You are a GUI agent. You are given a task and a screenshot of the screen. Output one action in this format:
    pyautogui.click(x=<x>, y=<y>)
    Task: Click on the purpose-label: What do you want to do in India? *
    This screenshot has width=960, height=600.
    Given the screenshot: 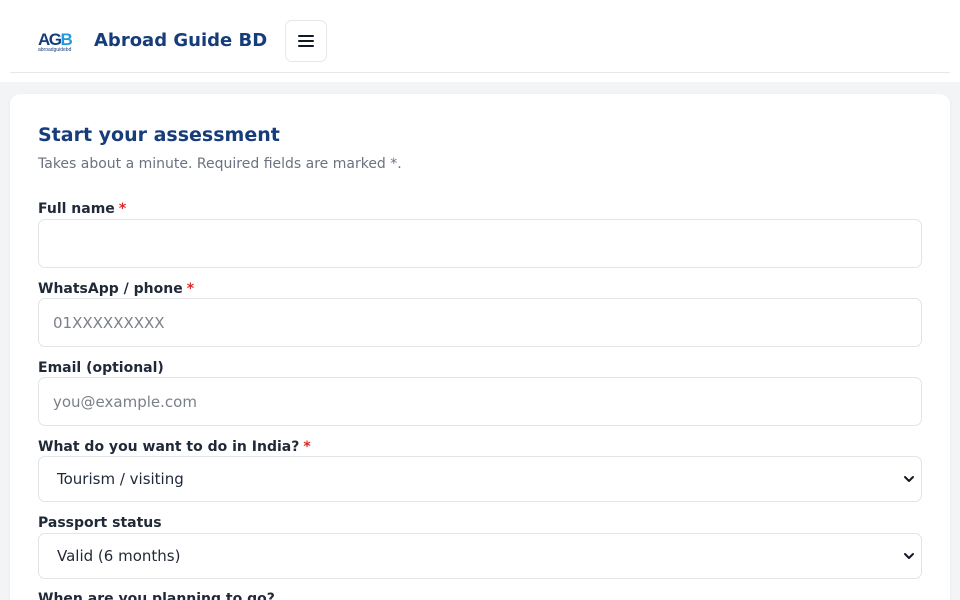 What is the action you would take?
    pyautogui.click(x=174, y=447)
    